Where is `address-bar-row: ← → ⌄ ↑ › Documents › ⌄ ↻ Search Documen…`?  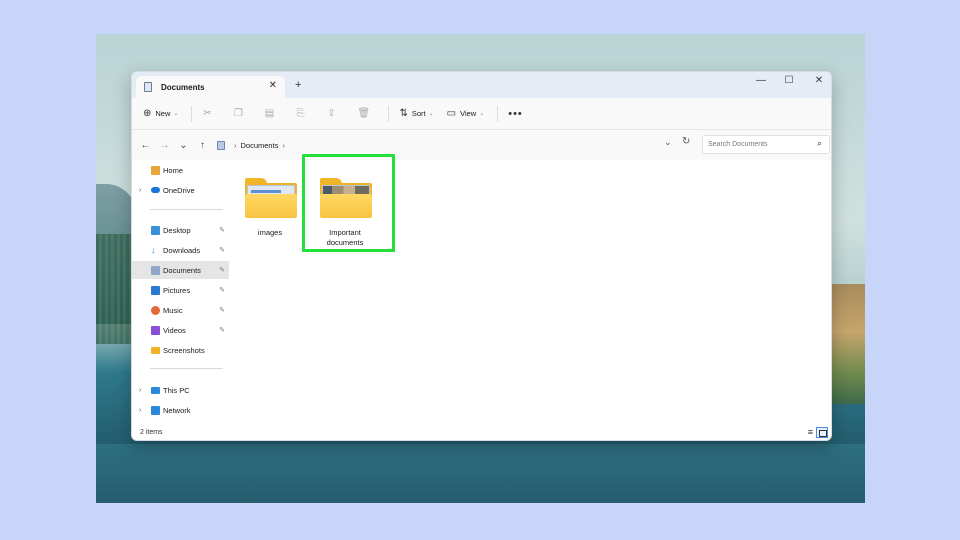 address-bar-row: ← → ⌄ ↑ › Documents › ⌄ ↻ Search Documen… is located at coordinates (481, 145).